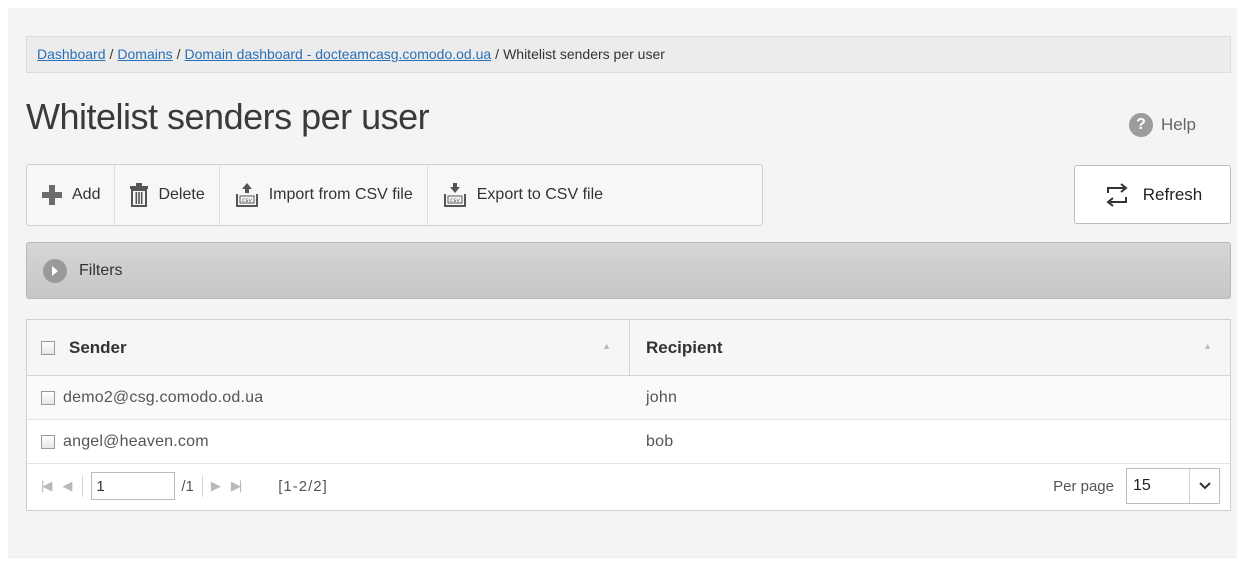 This screenshot has width=1237, height=574. Describe the element at coordinates (144, 54) in the screenshot. I see `breadcrumb-domains: Domains` at that location.